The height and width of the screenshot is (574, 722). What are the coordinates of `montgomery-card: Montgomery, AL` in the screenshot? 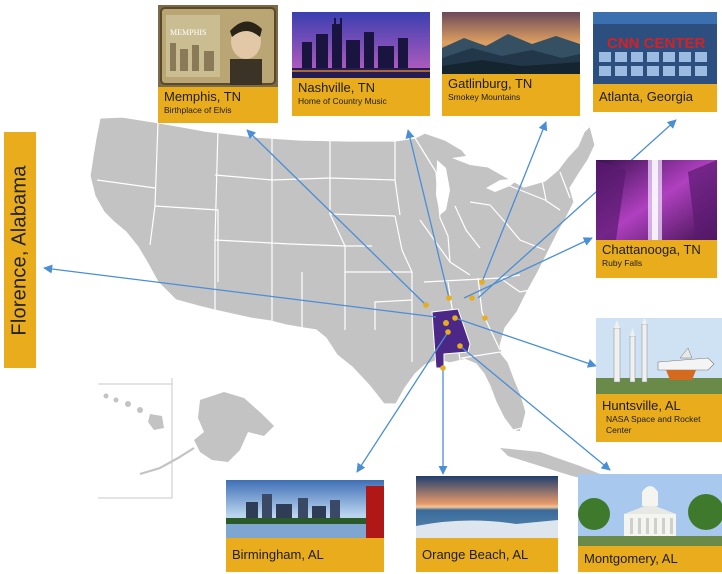 It's located at (650, 523).